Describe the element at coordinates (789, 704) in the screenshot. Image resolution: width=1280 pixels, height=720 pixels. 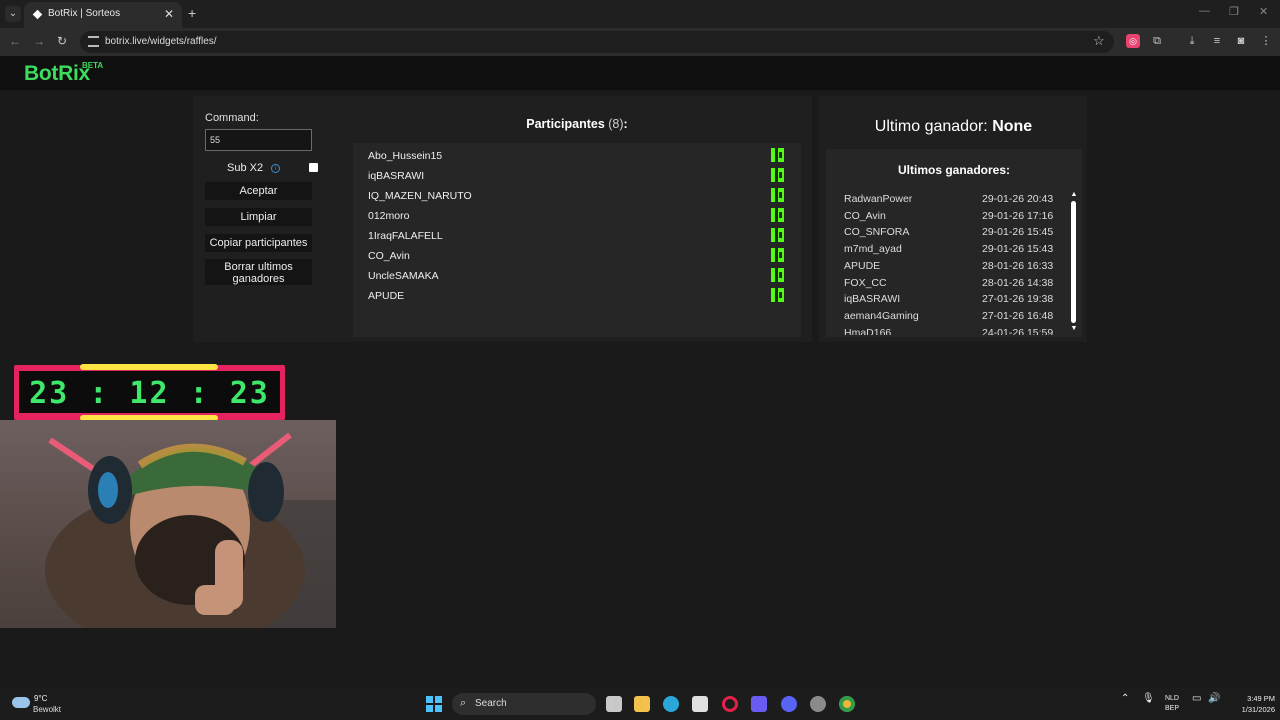
I see `discord-icon` at that location.